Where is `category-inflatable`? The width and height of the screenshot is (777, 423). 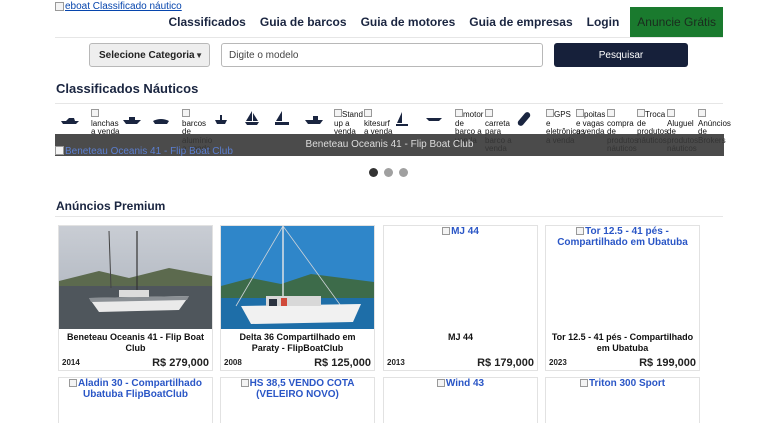
category-inflatable is located at coordinates (228, 119).